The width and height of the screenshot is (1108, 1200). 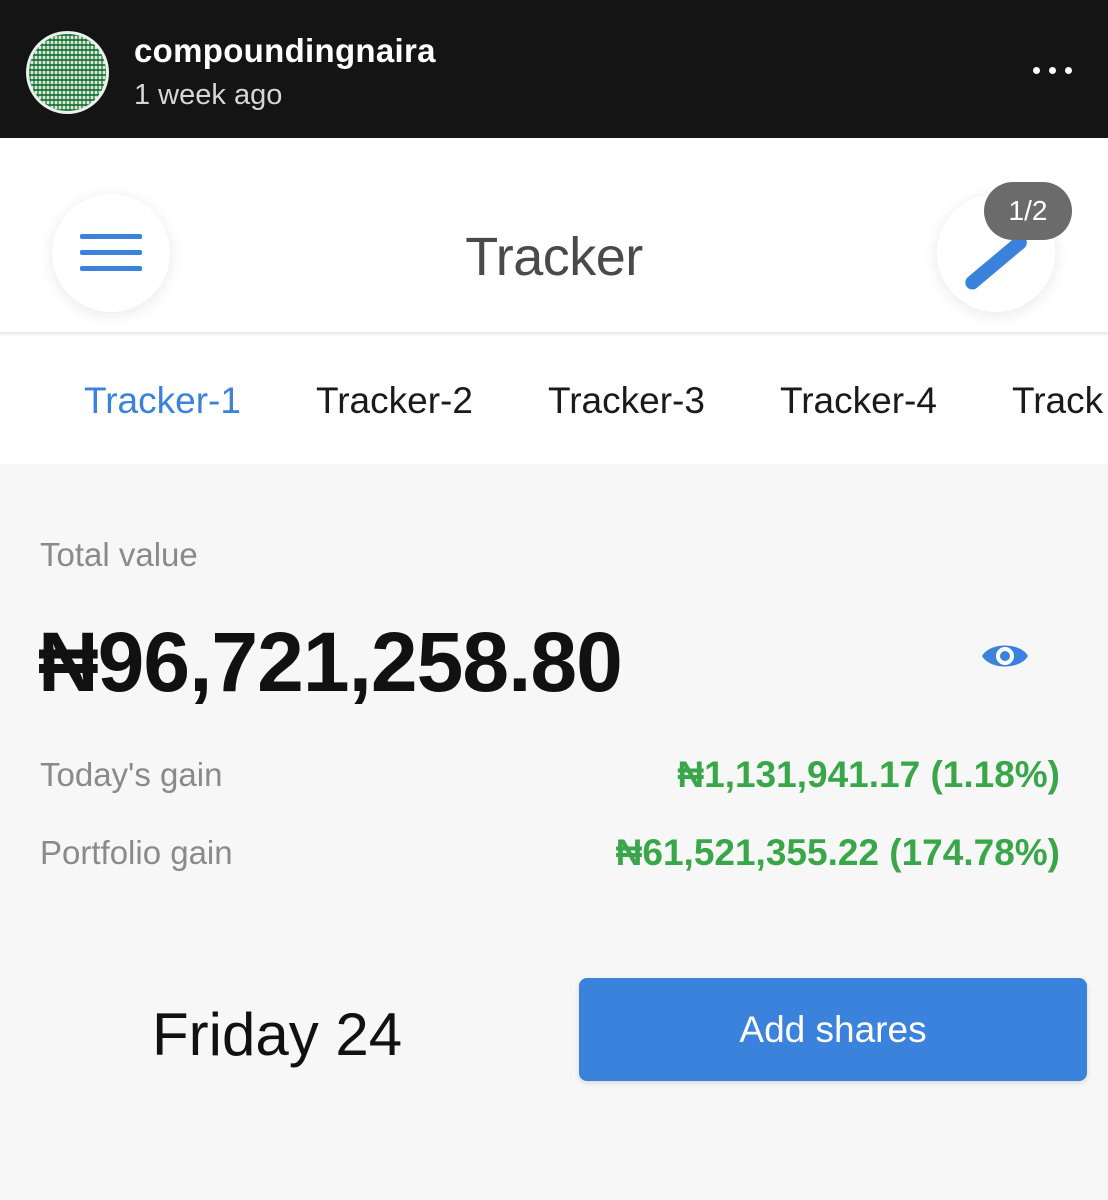 What do you see at coordinates (858, 401) in the screenshot?
I see `tab-tracker-4: Tracker-4` at bounding box center [858, 401].